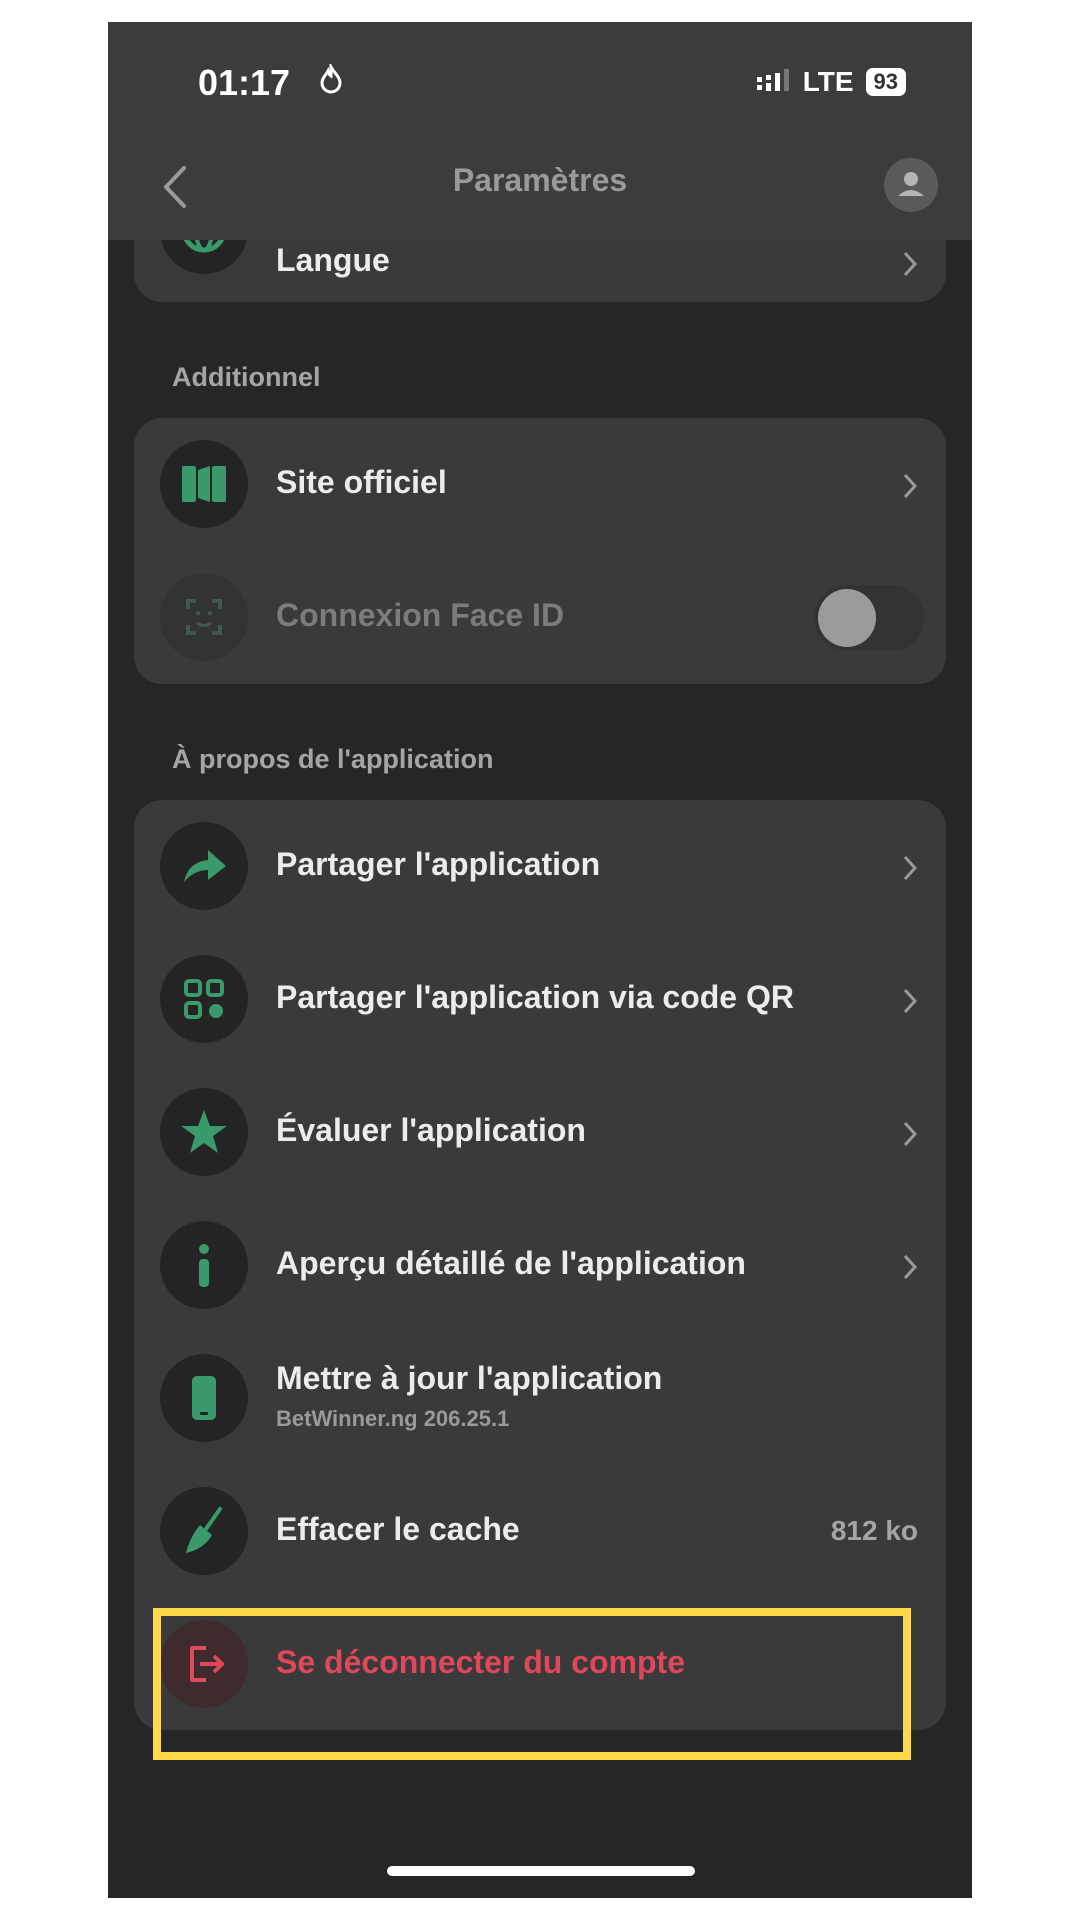 Image resolution: width=1080 pixels, height=1920 pixels. I want to click on highlight-box, so click(532, 1684).